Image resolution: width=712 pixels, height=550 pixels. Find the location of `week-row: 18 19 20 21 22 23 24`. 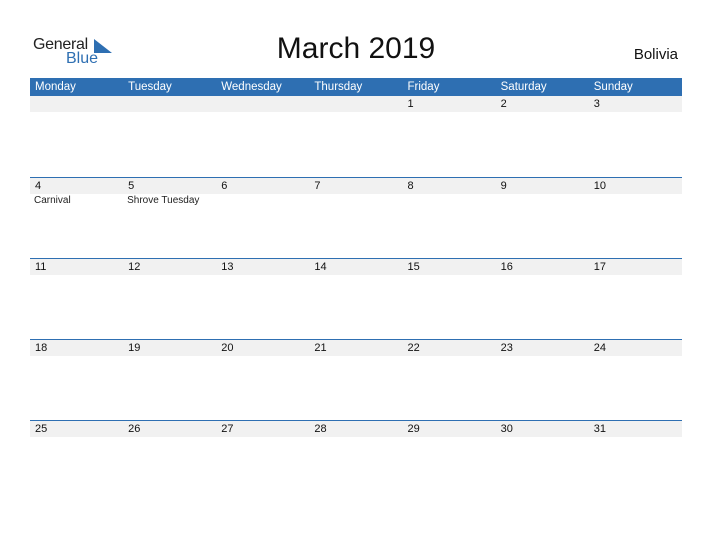

week-row: 18 19 20 21 22 23 24 is located at coordinates (356, 379).